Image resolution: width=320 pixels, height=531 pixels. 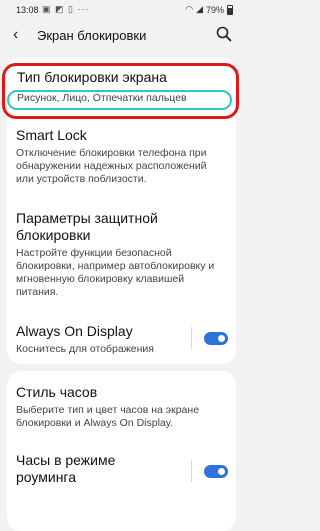 What do you see at coordinates (189, 9) in the screenshot?
I see `wifi-icon: ◠` at bounding box center [189, 9].